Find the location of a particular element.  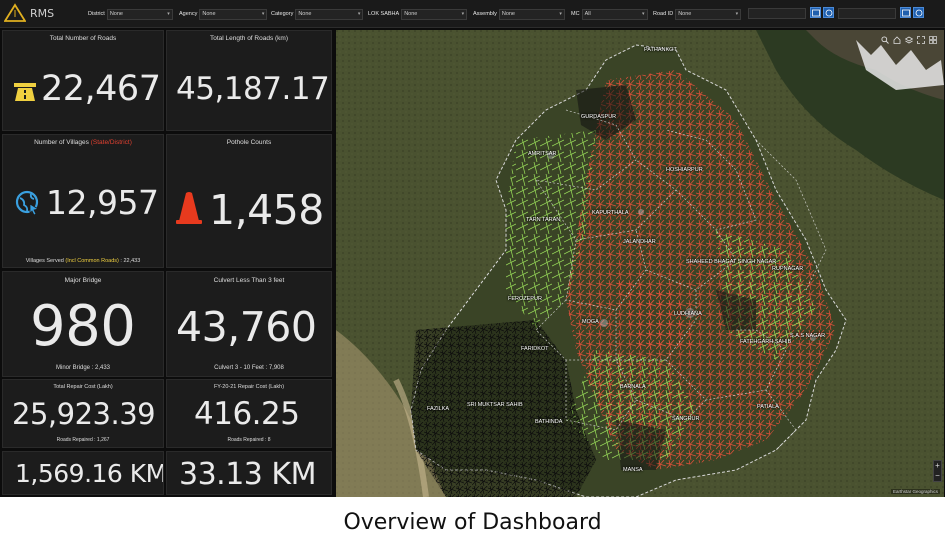

card-total-length: Total Length of Roads (km) 45,187.17 is located at coordinates (249, 80).